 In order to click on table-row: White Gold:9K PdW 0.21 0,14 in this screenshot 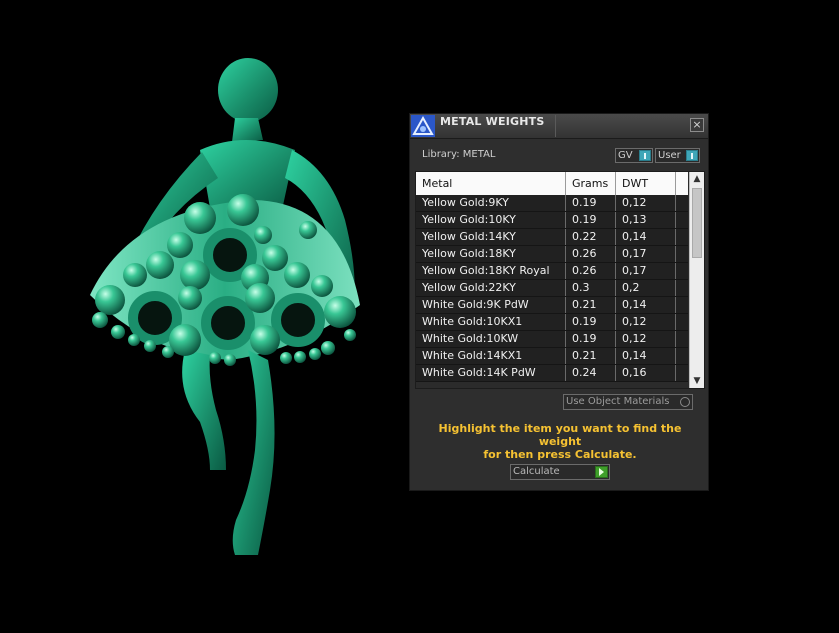, I will do `click(552, 305)`.